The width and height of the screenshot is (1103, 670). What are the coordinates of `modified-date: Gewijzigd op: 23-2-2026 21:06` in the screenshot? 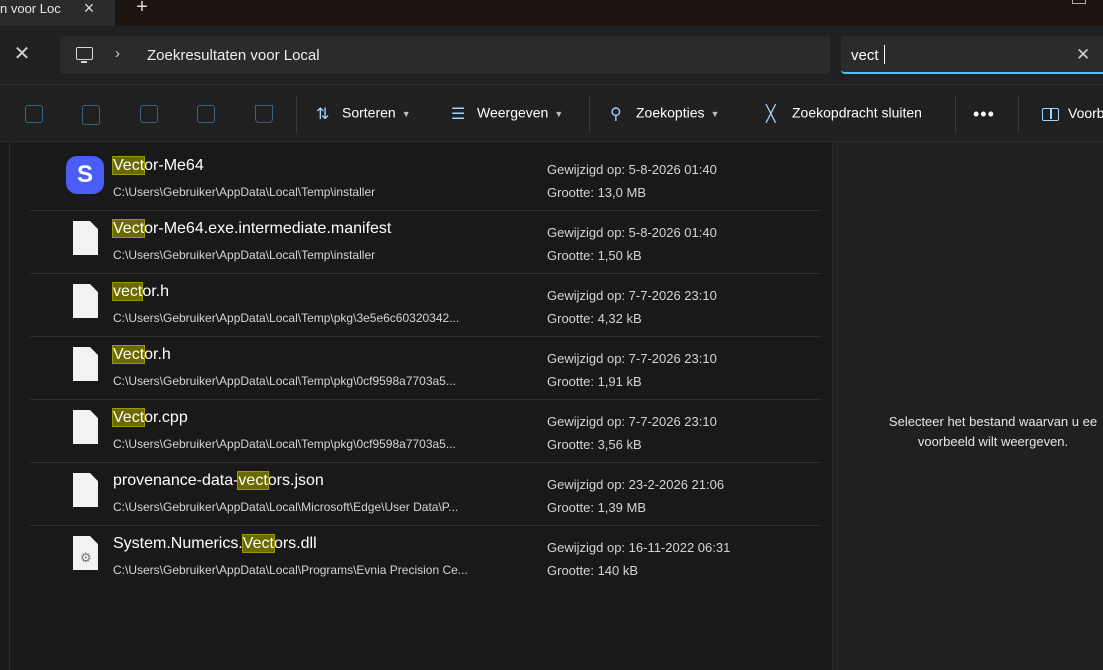 It's located at (636, 484).